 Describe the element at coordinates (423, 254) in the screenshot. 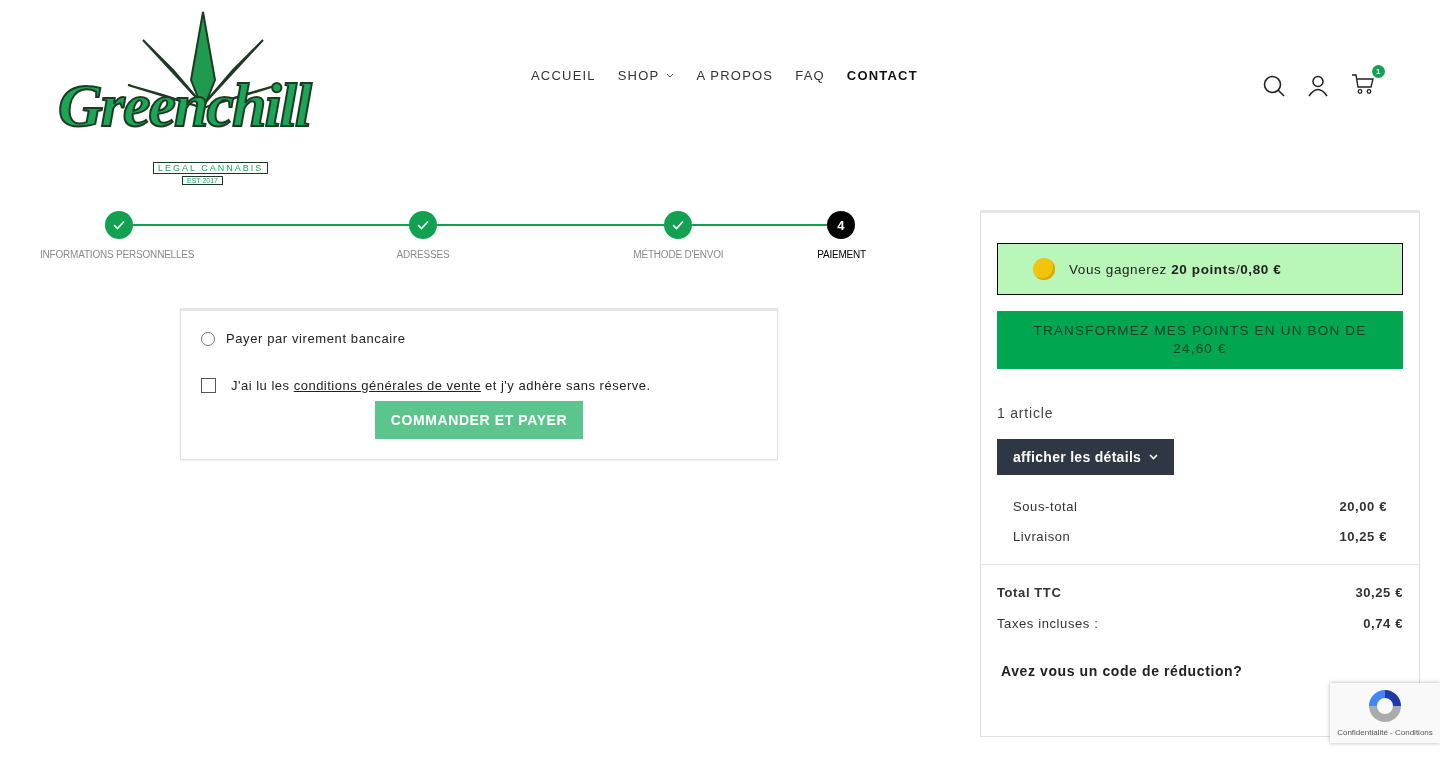

I see `step-label: ADRESSES` at that location.